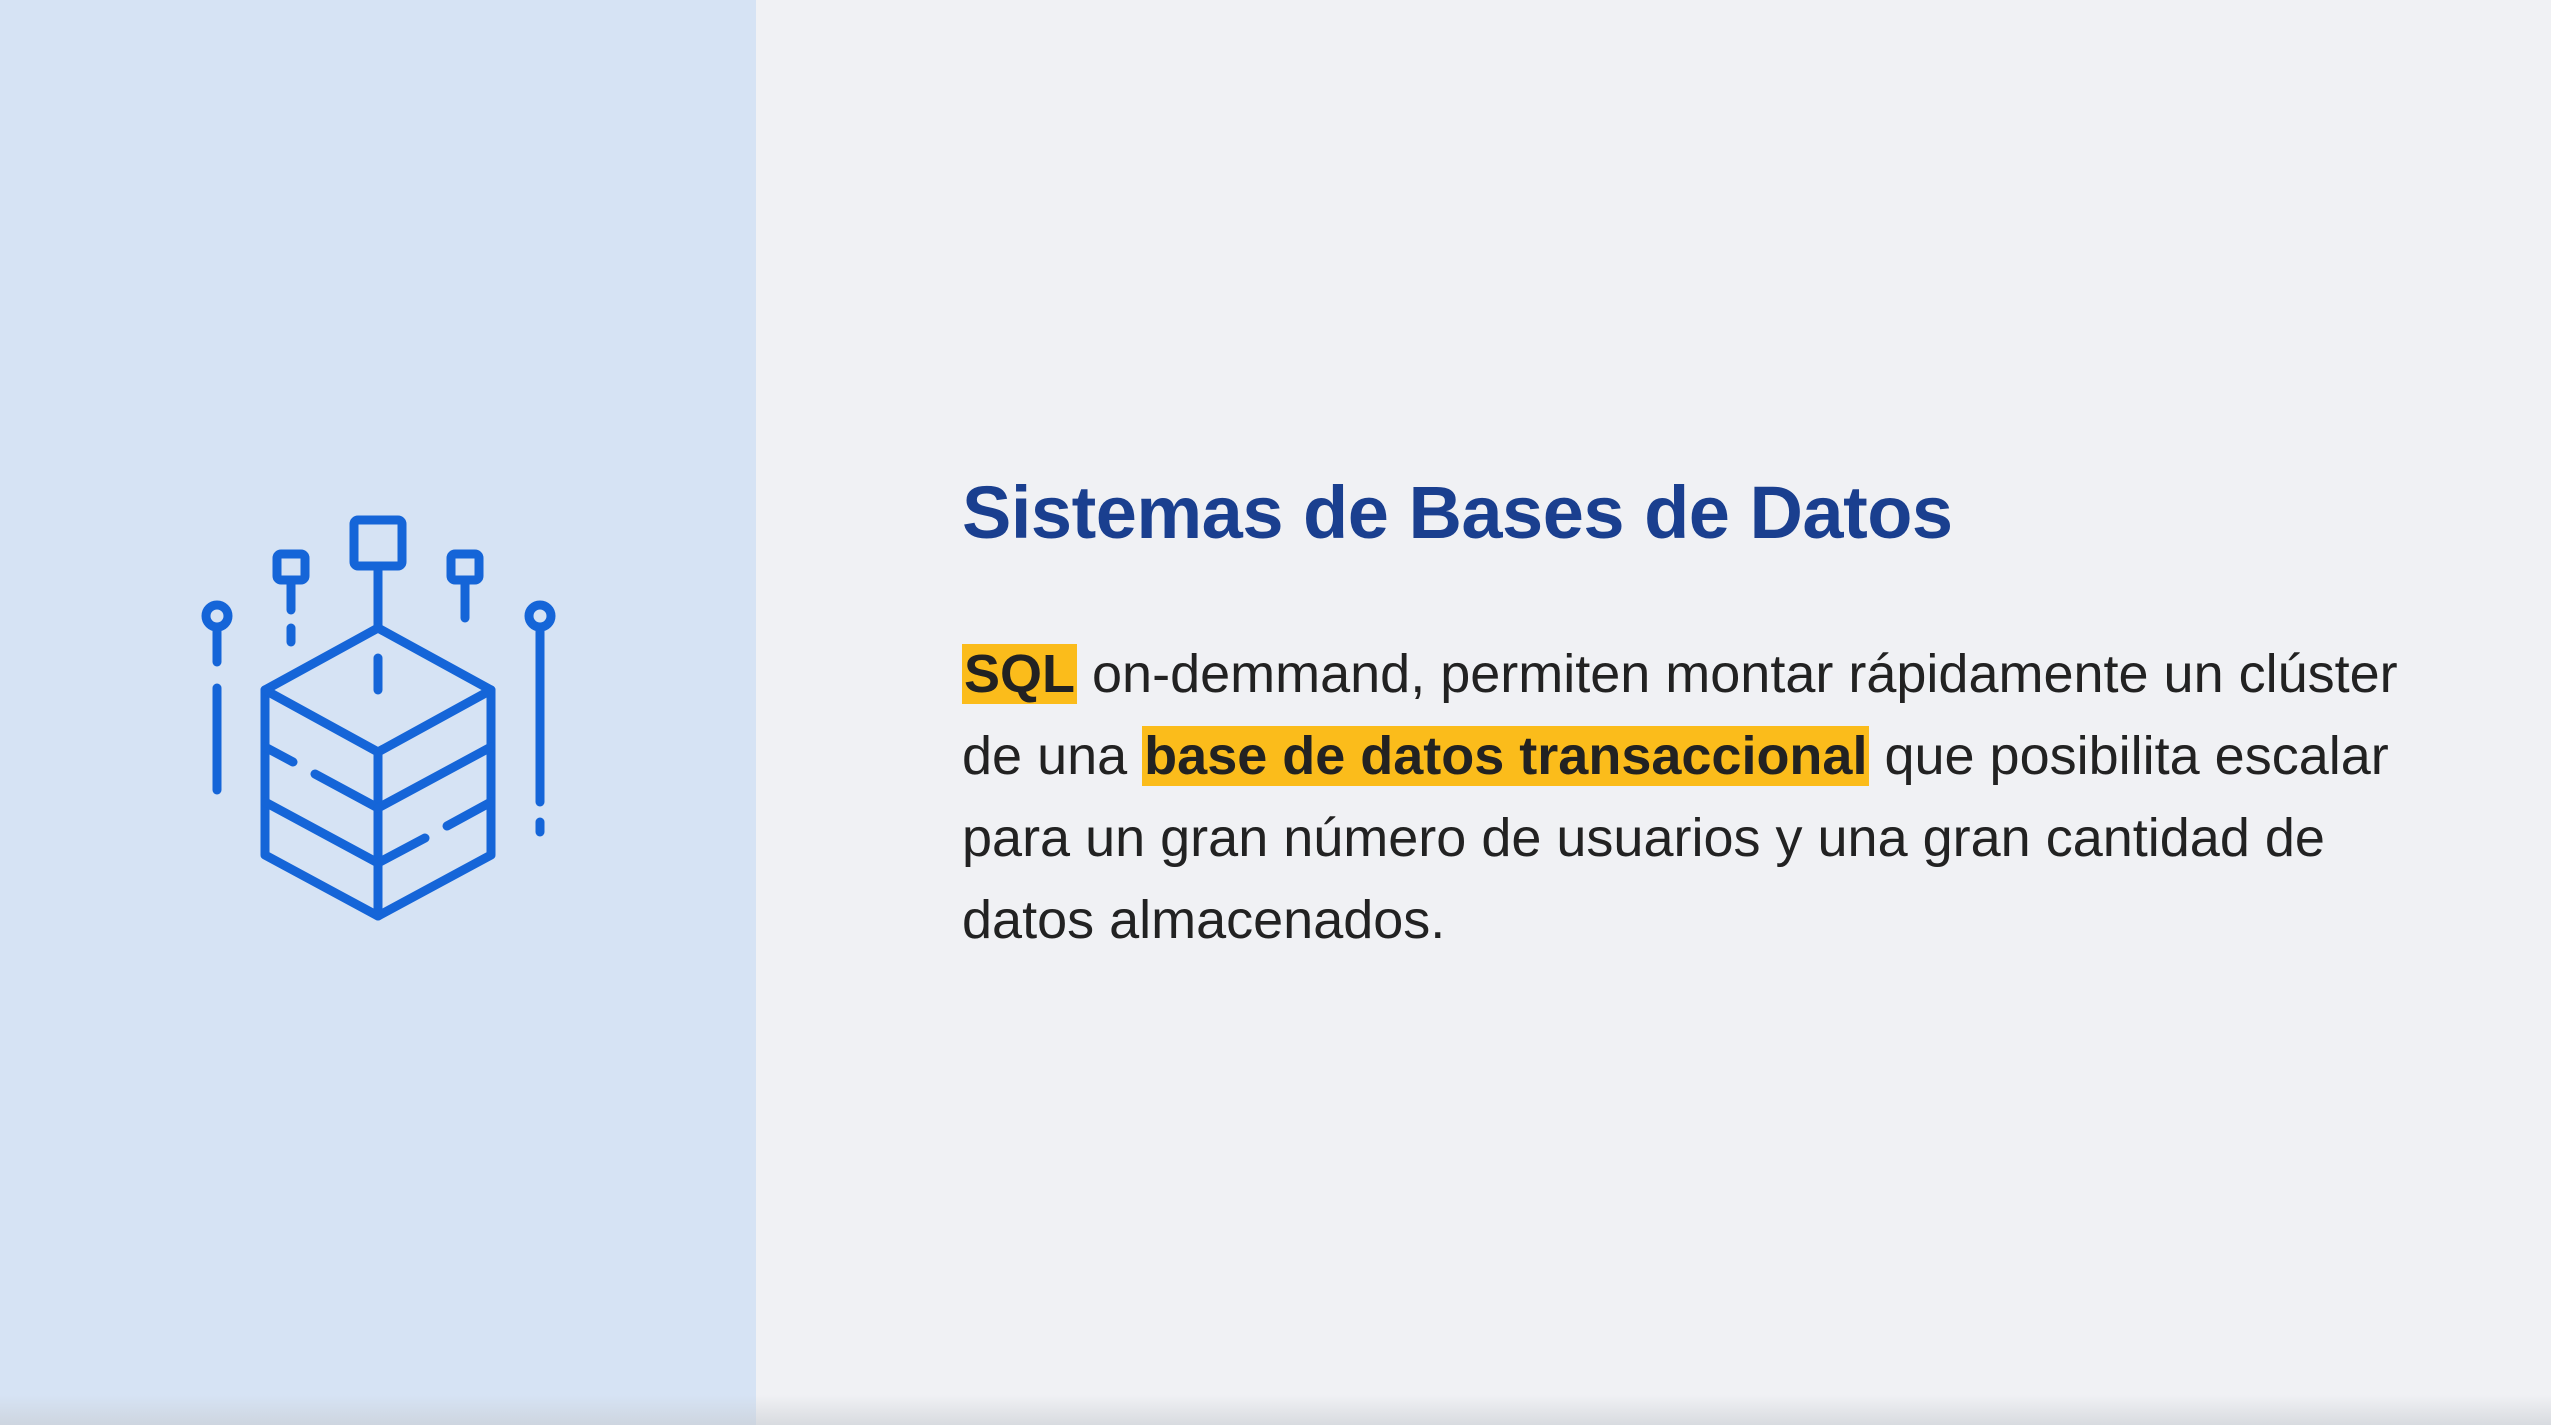  I want to click on bottom-shade, so click(1275, 1410).